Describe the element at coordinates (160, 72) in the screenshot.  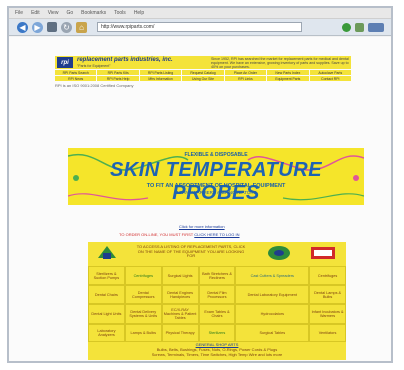
I see `nav-item: RPI Parts Listing` at that location.